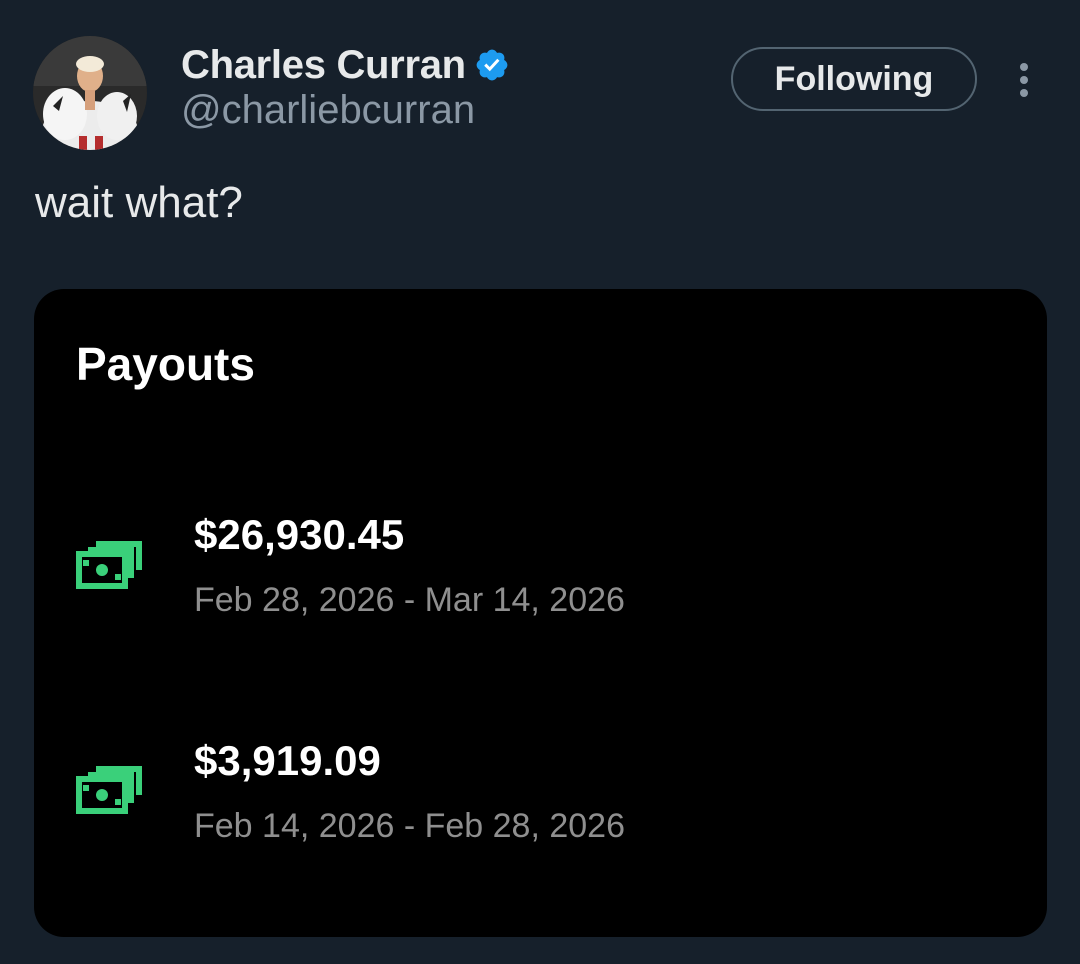 The image size is (1080, 964). Describe the element at coordinates (409, 600) in the screenshot. I see `payout-date-range: Feb 28, 2026 - Mar 14, 2026` at that location.